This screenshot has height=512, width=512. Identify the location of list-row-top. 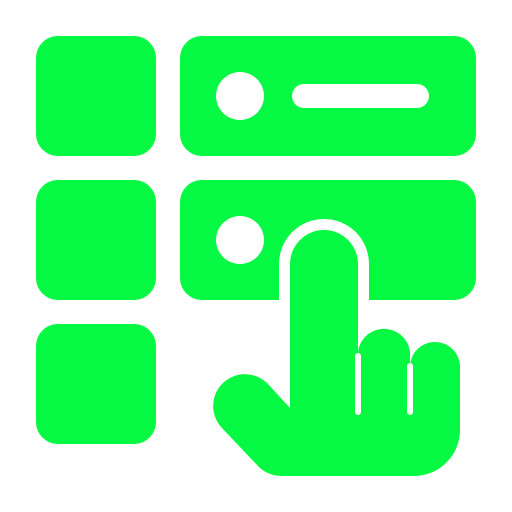
(328, 96).